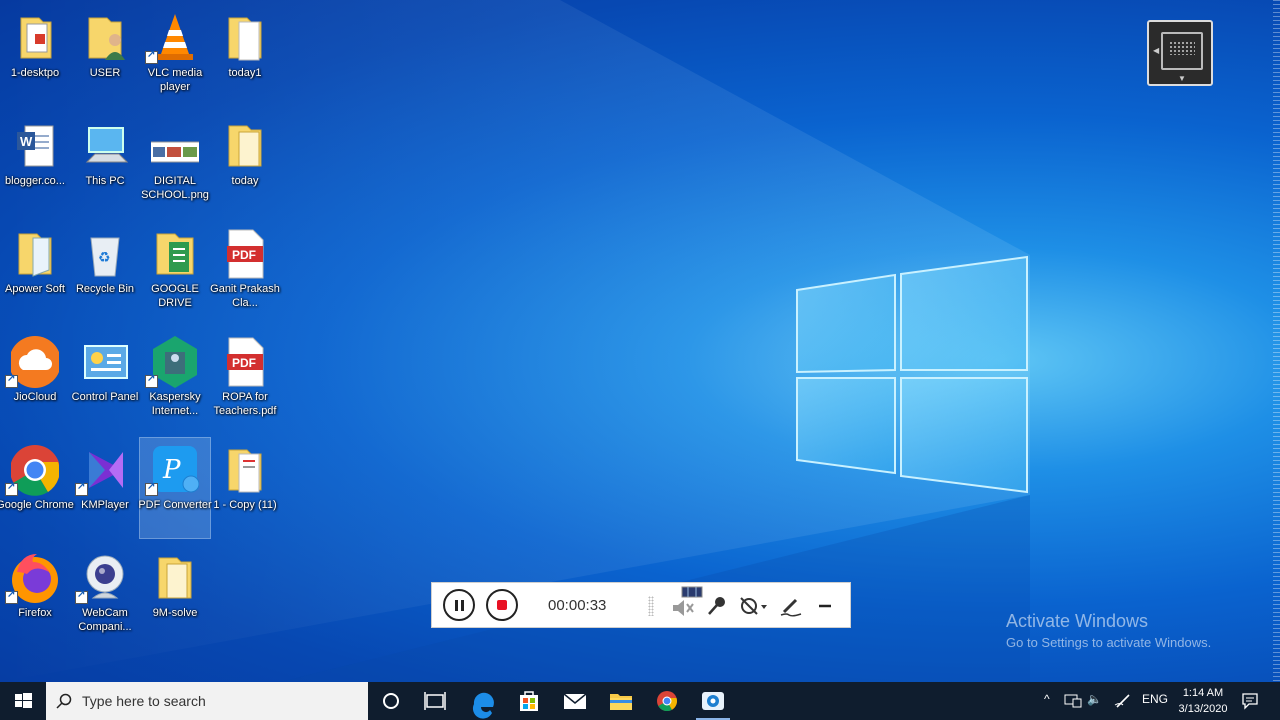 The width and height of the screenshot is (1280, 720). Describe the element at coordinates (105, 488) in the screenshot. I see `desktop-icon-kmplayer: KMPlayer` at that location.